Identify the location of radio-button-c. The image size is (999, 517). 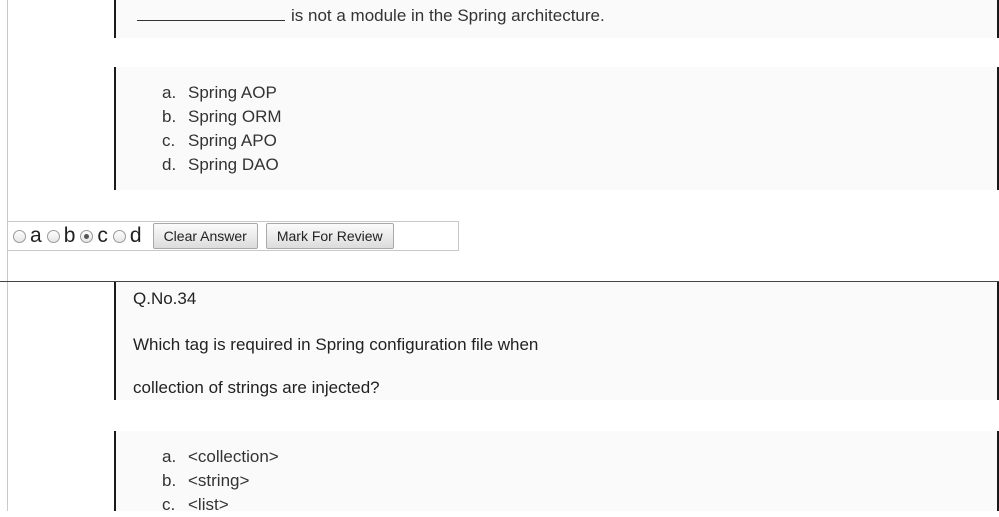
(87, 236).